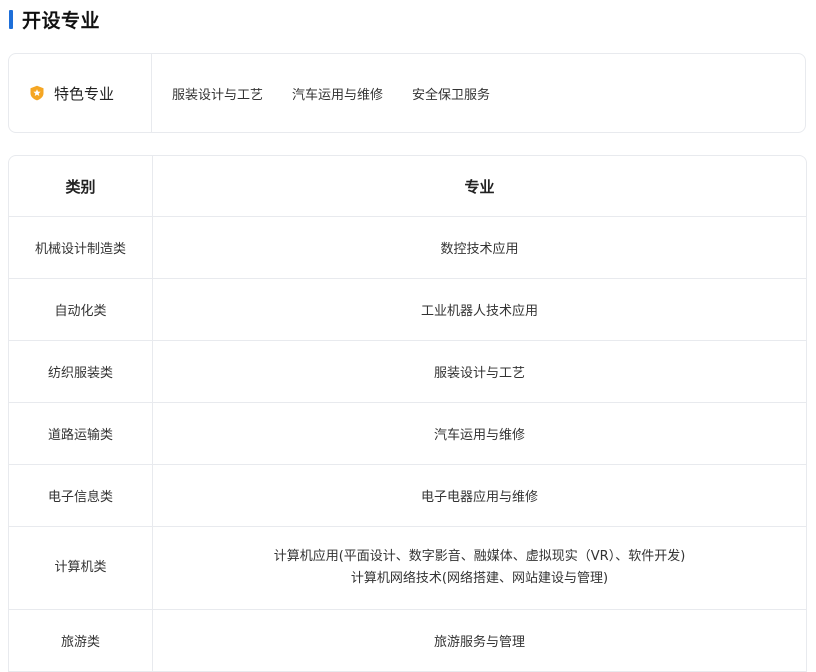 Image resolution: width=816 pixels, height=672 pixels. I want to click on featured-item: 安全保卫服务, so click(451, 93).